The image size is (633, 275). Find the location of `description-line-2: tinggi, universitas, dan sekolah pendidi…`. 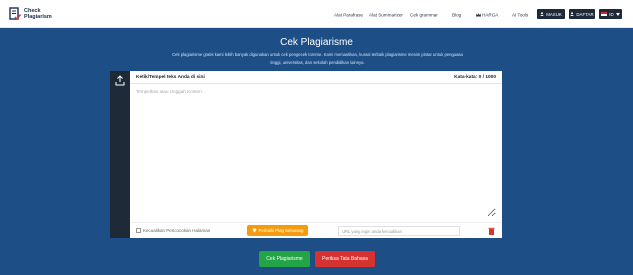

description-line-2: tinggi, universitas, dan sekolah pendidi… is located at coordinates (317, 62).